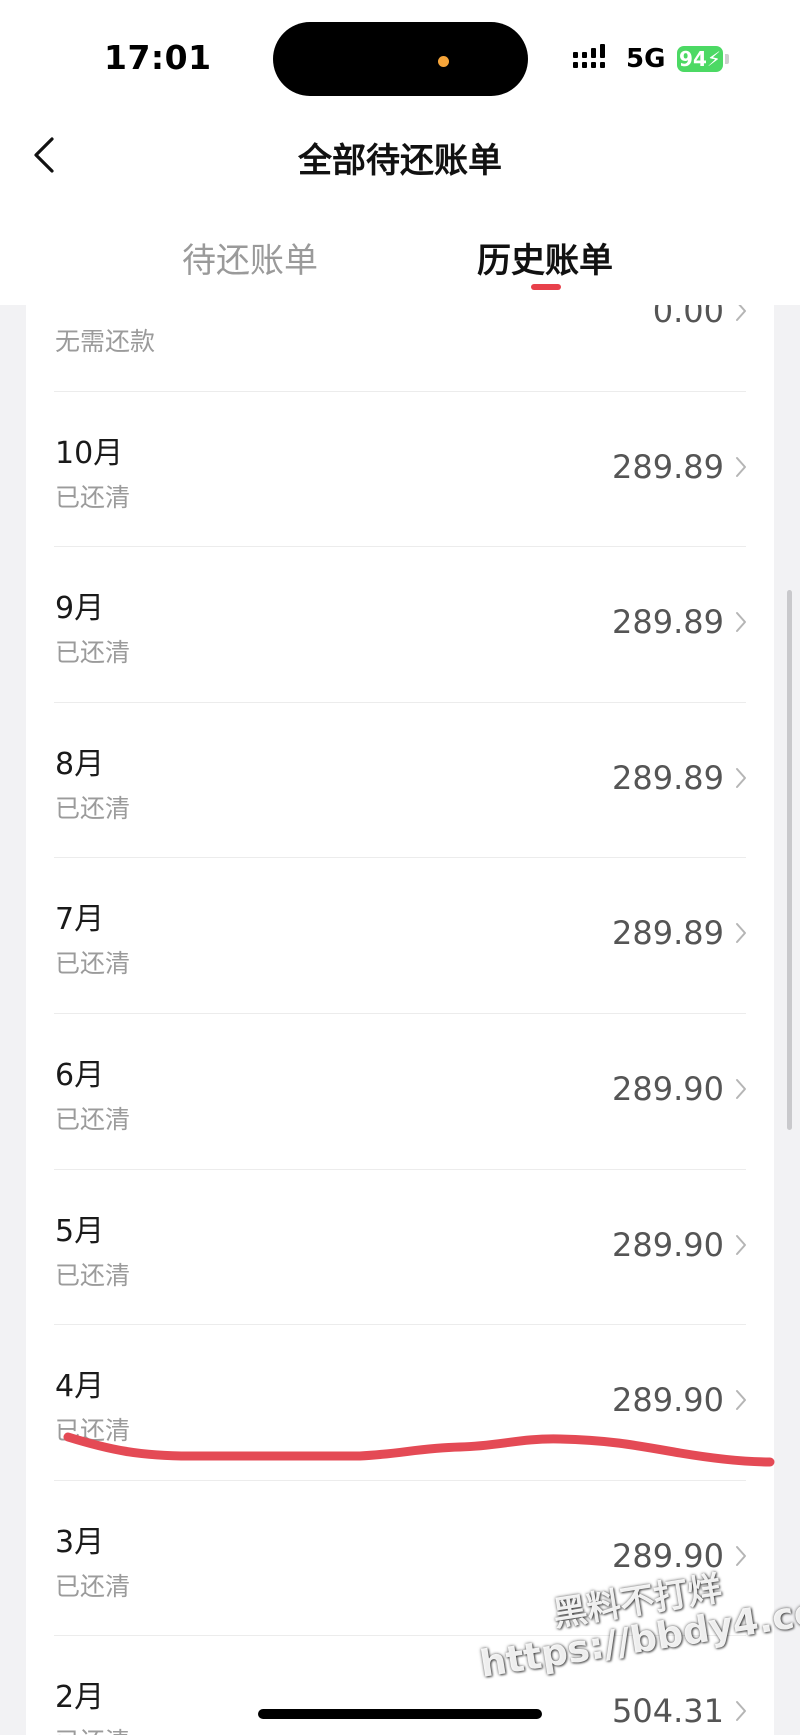 The image size is (800, 1735). I want to click on charging-bolt-icon: ⚡, so click(713, 59).